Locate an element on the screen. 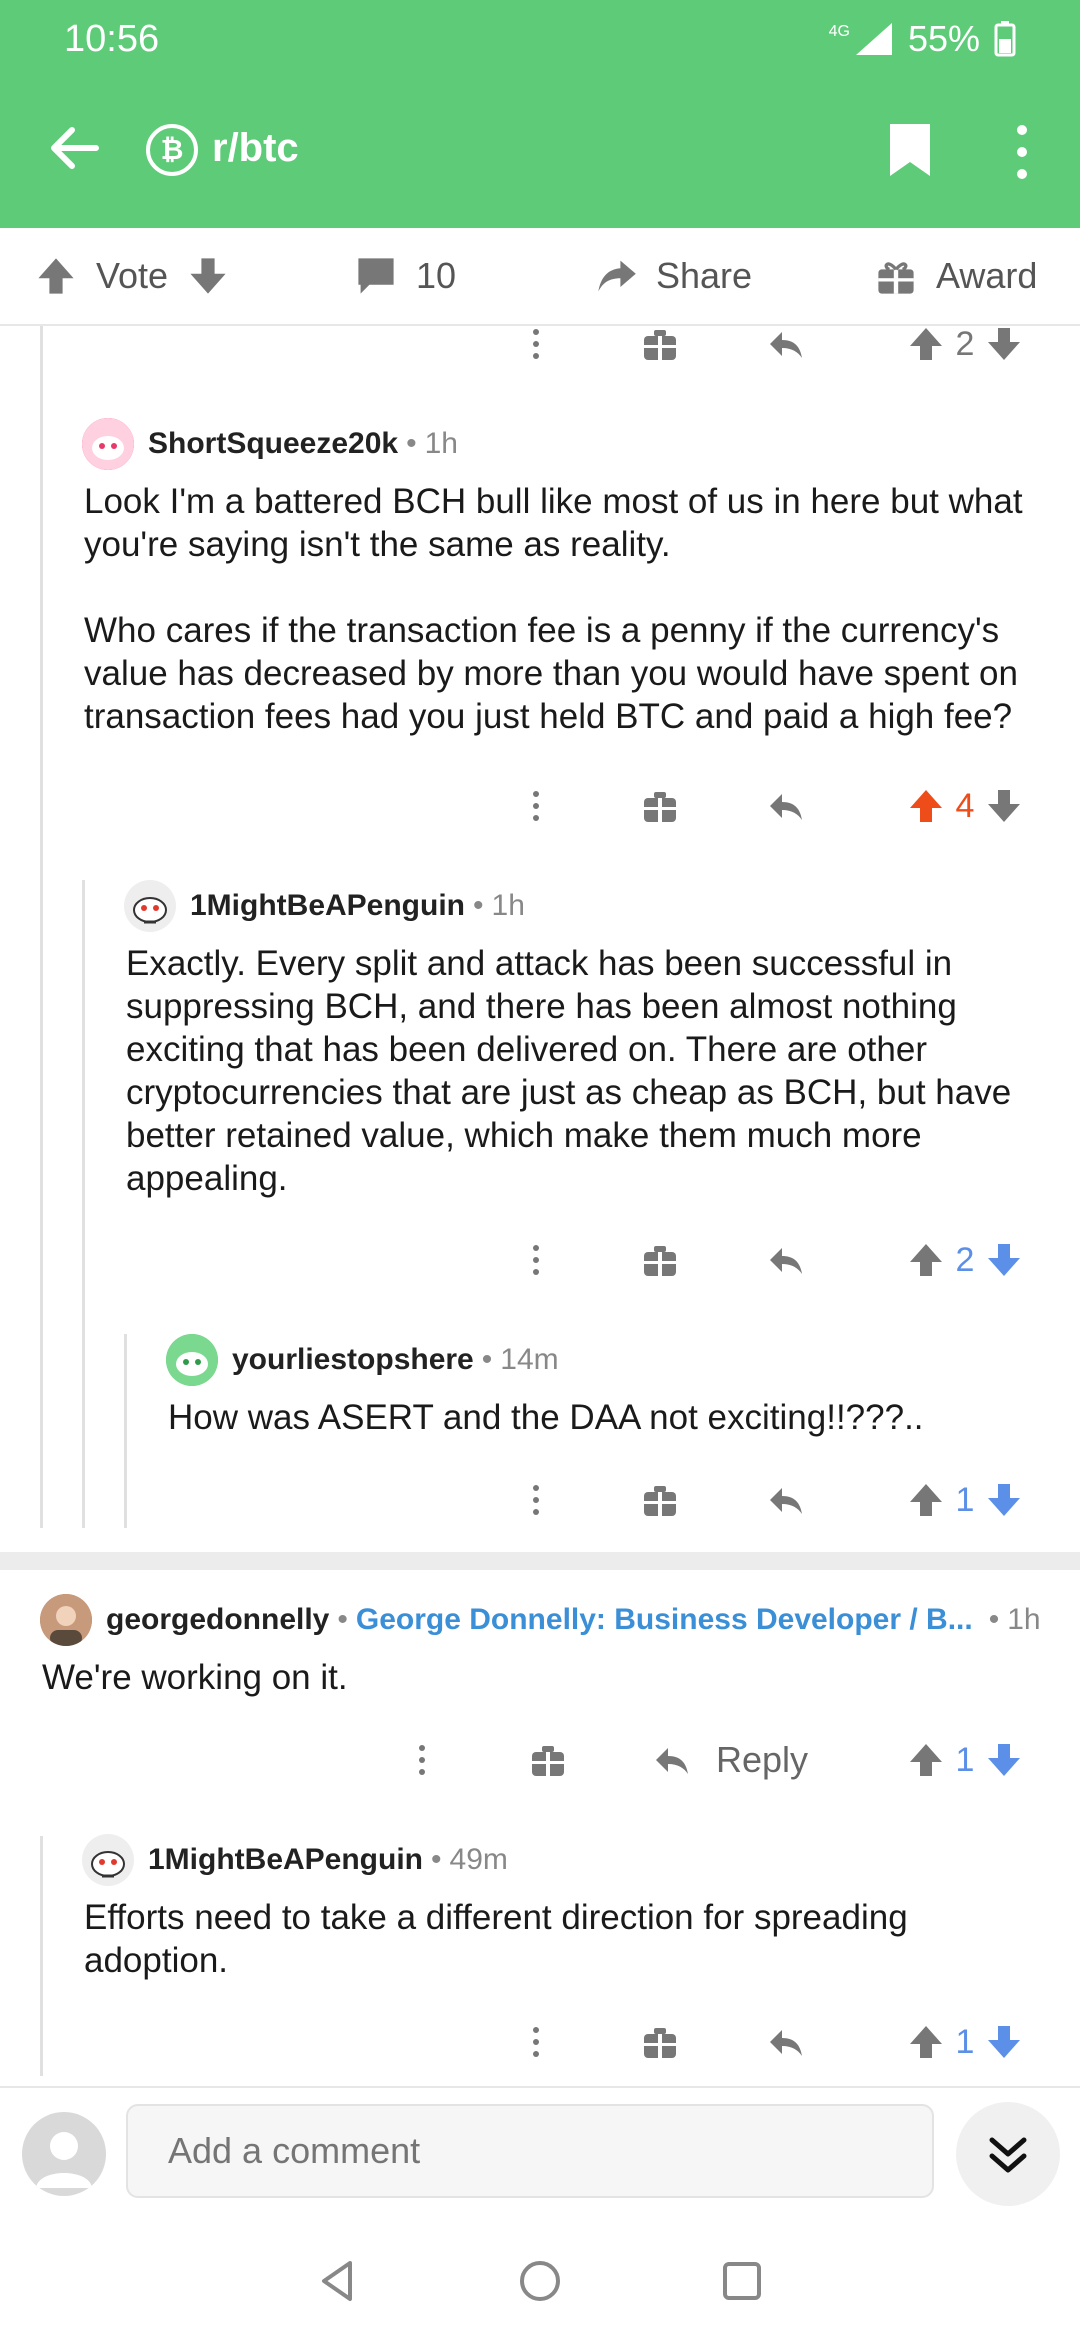 This screenshot has width=1080, height=2340. comment-author: georgedonnelly is located at coordinates (217, 1620).